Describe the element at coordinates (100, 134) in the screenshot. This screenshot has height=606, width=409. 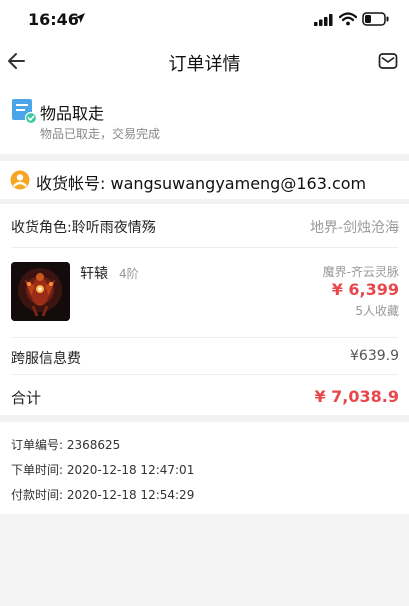
I see `order-status-subtitle: 物品已取走，交易完成` at that location.